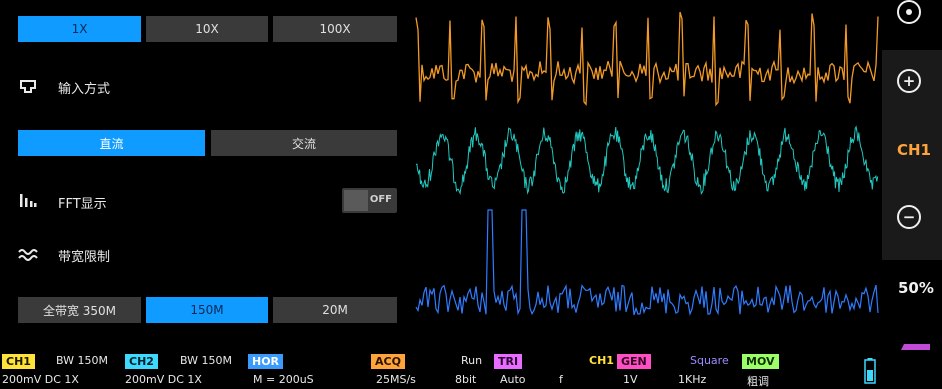 The height and width of the screenshot is (389, 942). What do you see at coordinates (304, 143) in the screenshot?
I see `ac-coupling-button: 交流` at bounding box center [304, 143].